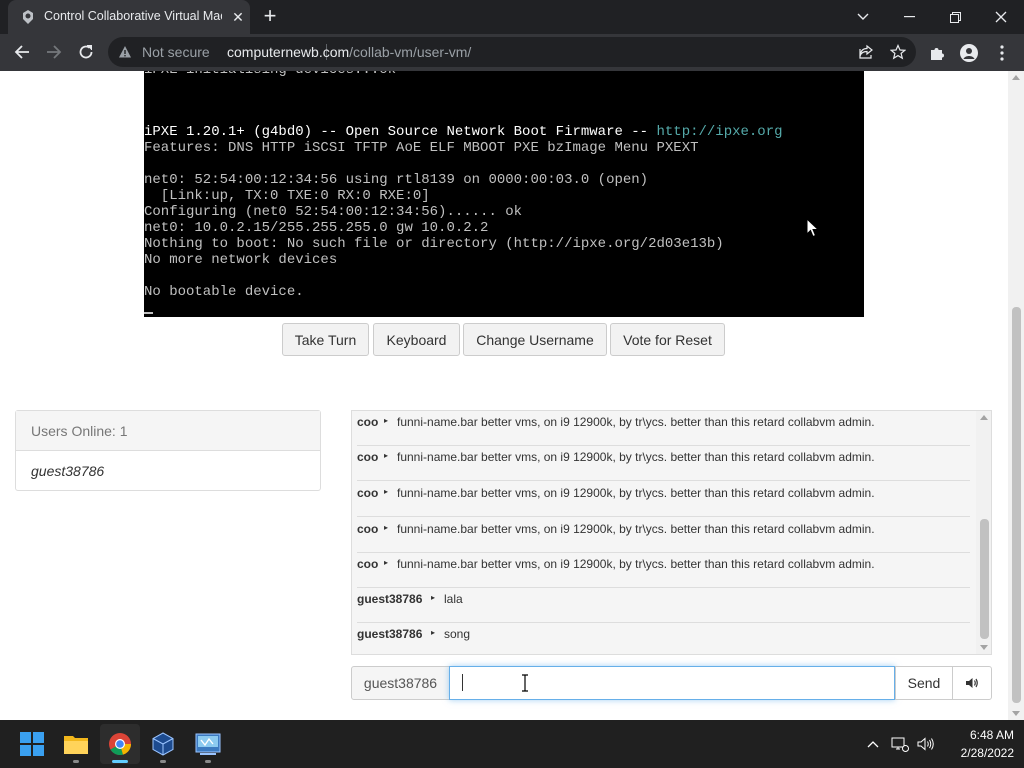  I want to click on share-icon, so click(866, 52).